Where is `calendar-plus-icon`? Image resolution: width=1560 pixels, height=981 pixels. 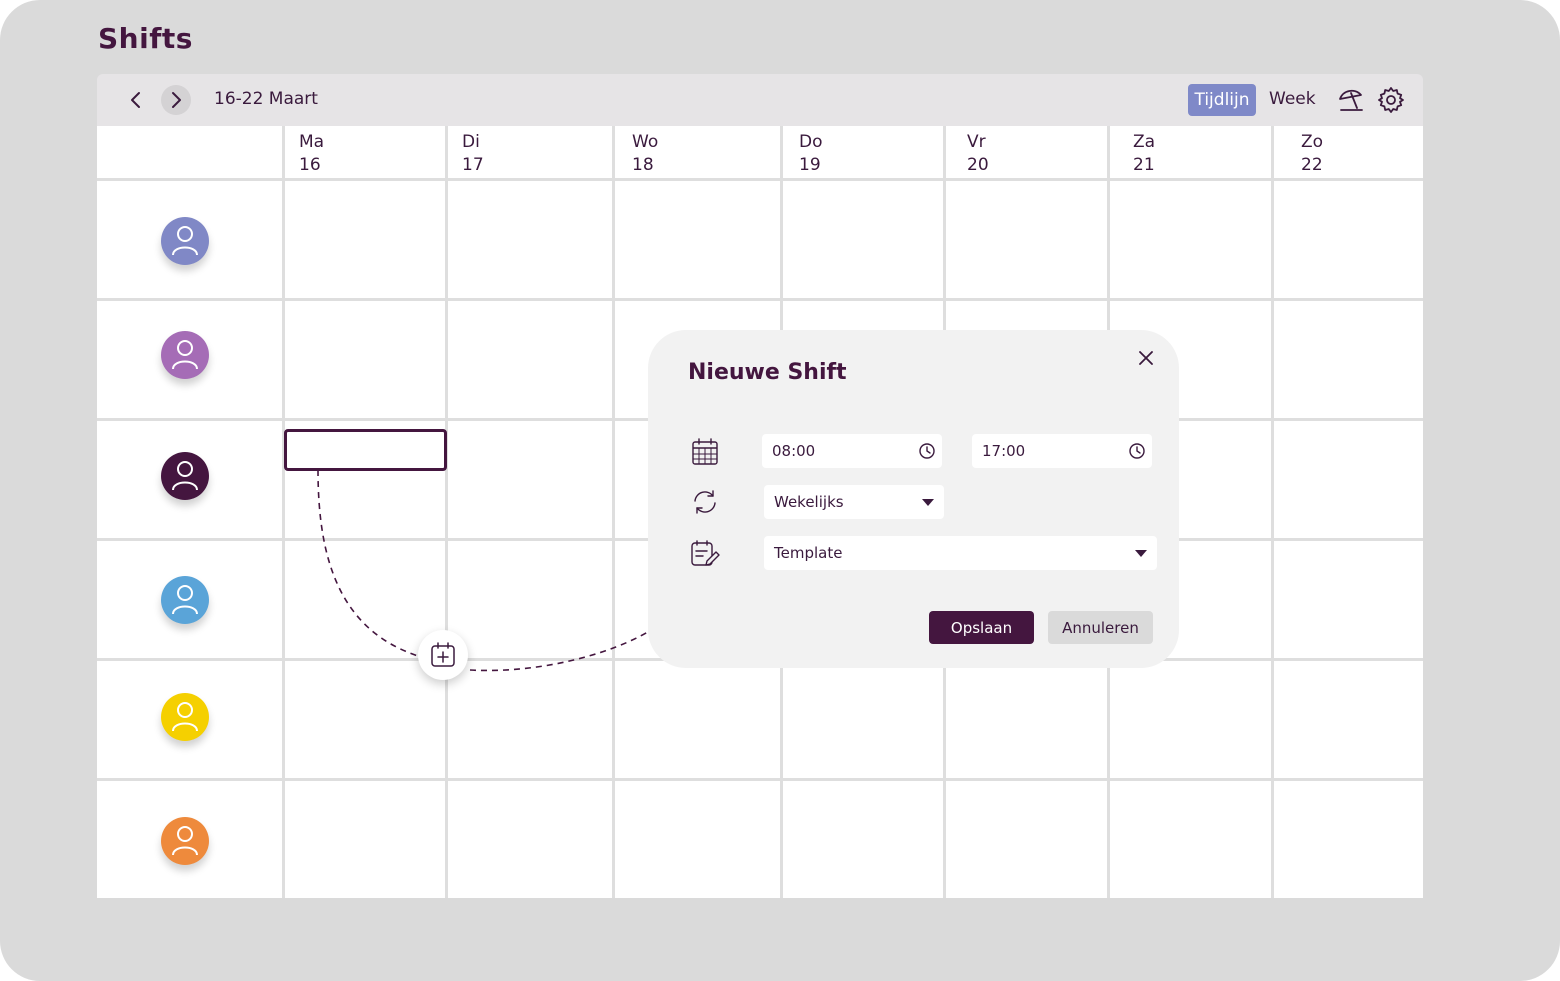 calendar-plus-icon is located at coordinates (443, 654).